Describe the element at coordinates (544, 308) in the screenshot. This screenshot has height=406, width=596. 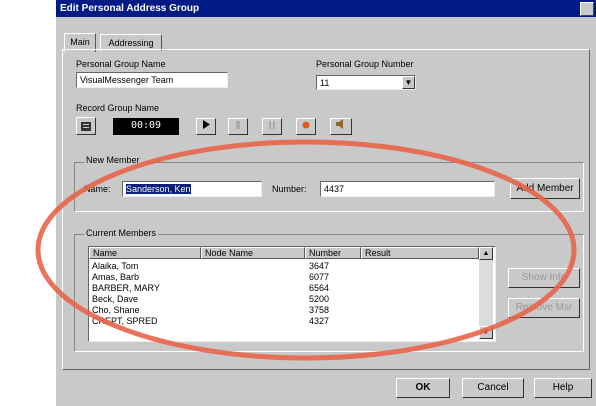
I see `remove-member-button: Remove Msr` at that location.